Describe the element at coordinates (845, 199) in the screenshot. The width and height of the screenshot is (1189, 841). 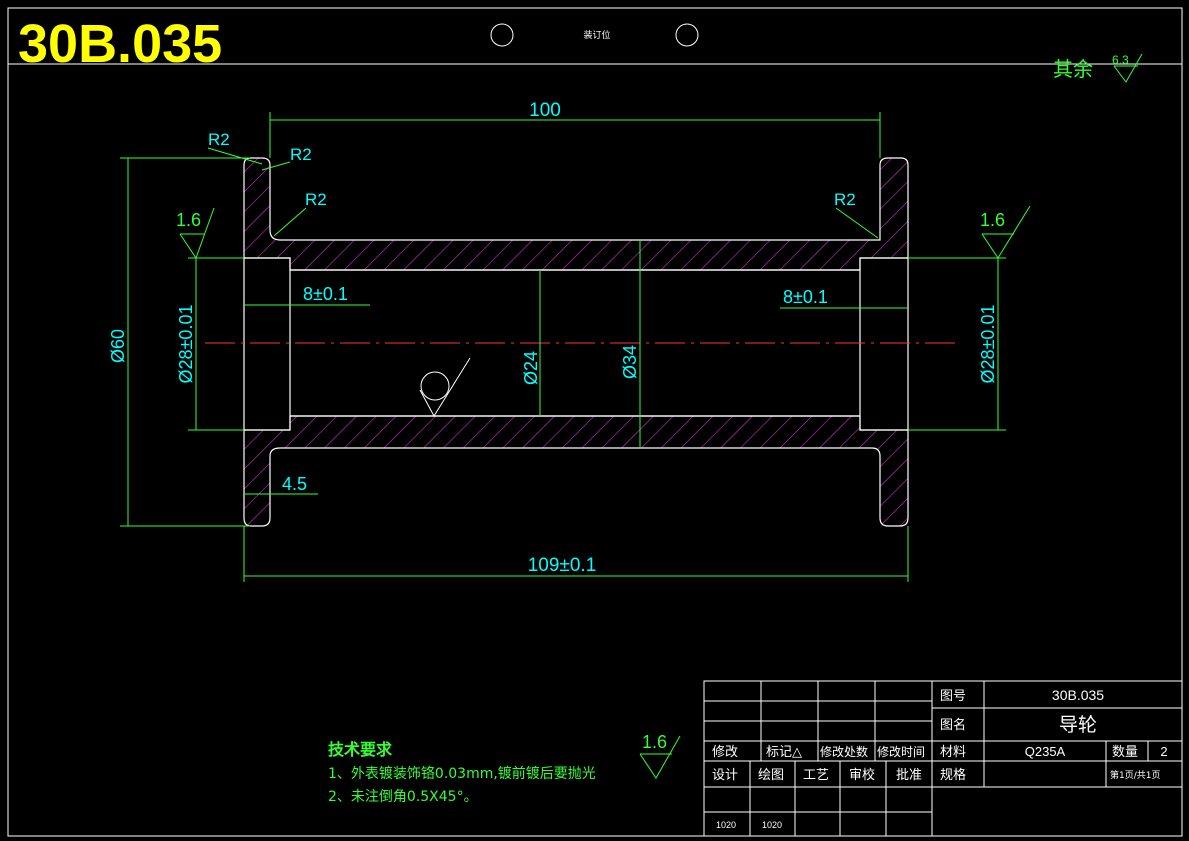
I see `radius-label-4: R2` at that location.